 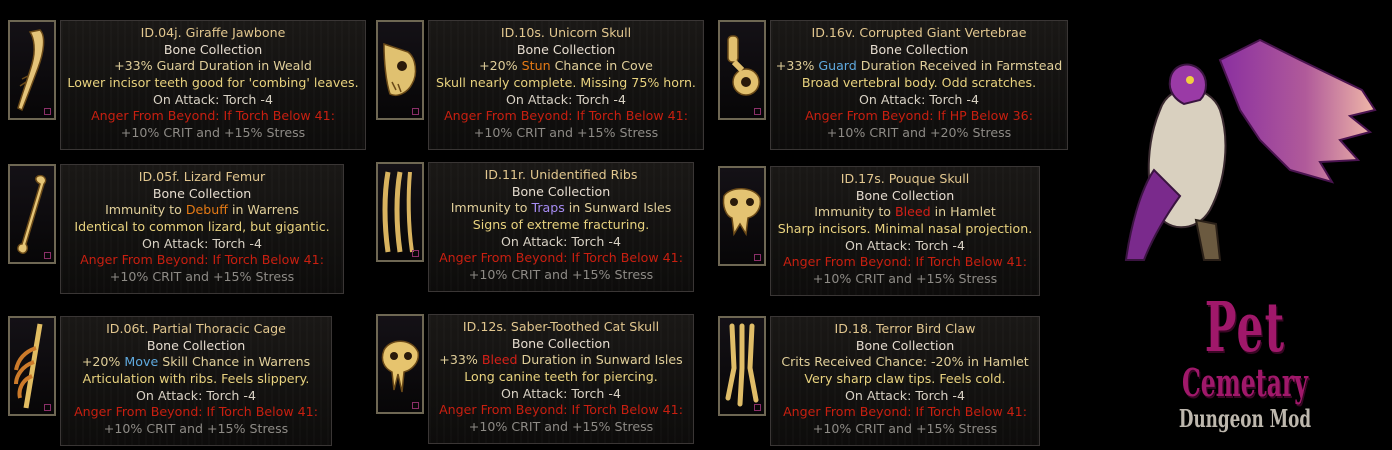 I want to click on femur-icon, so click(x=32, y=214).